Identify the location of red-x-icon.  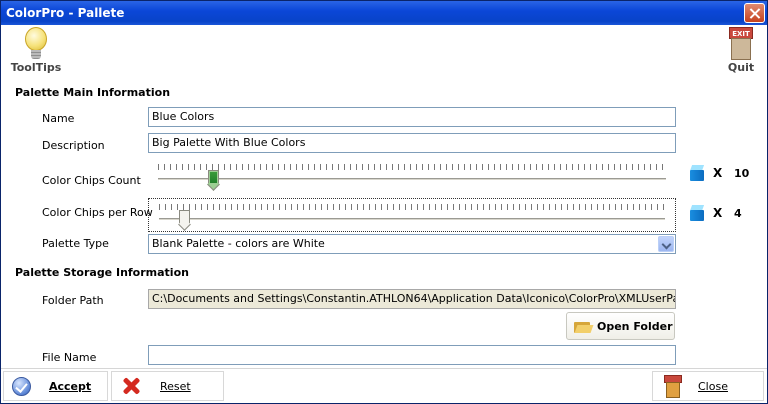
(131, 386).